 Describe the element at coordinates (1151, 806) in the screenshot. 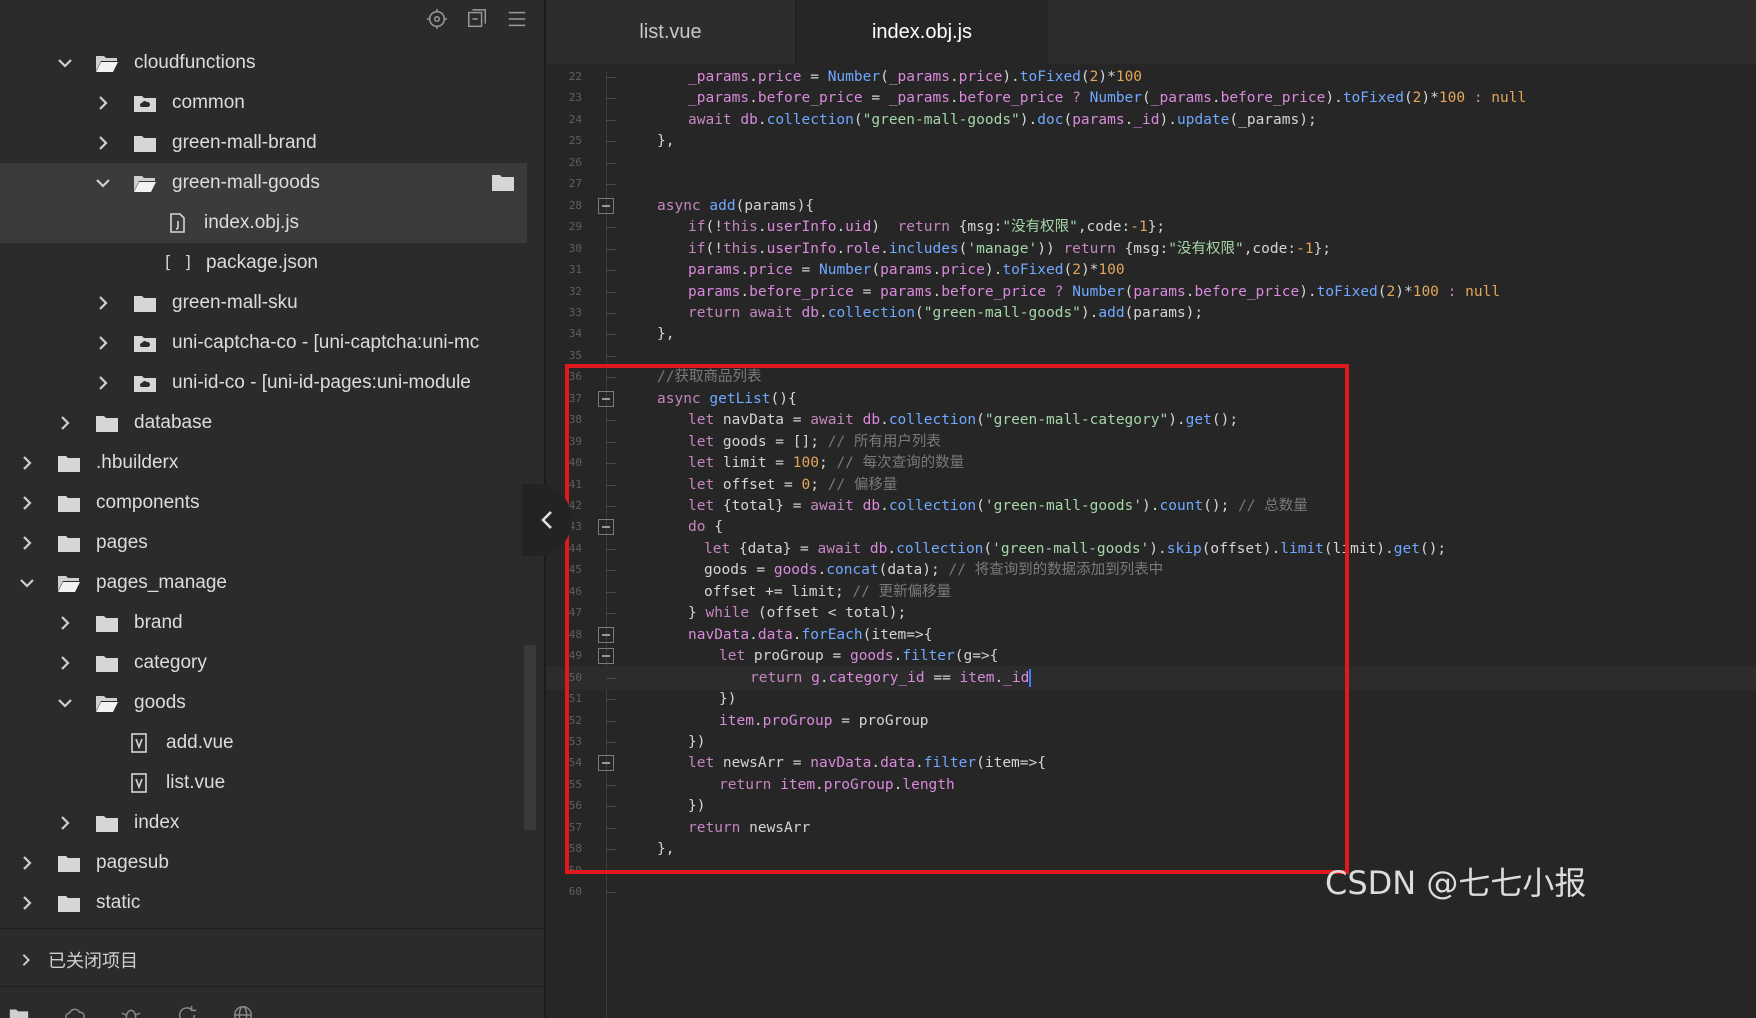

I see `code-line: 56})` at that location.